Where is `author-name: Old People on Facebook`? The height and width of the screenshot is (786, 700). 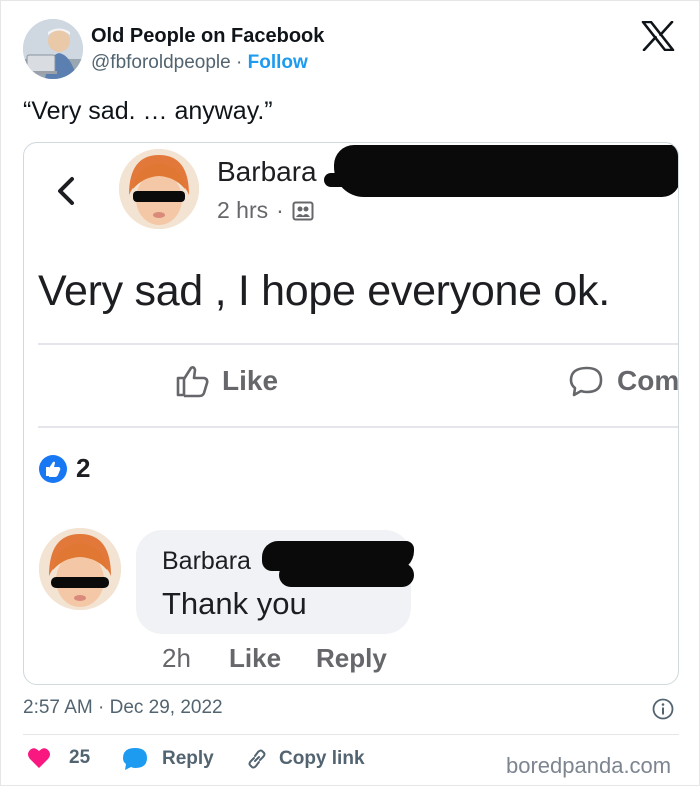
author-name: Old People on Facebook is located at coordinates (207, 36).